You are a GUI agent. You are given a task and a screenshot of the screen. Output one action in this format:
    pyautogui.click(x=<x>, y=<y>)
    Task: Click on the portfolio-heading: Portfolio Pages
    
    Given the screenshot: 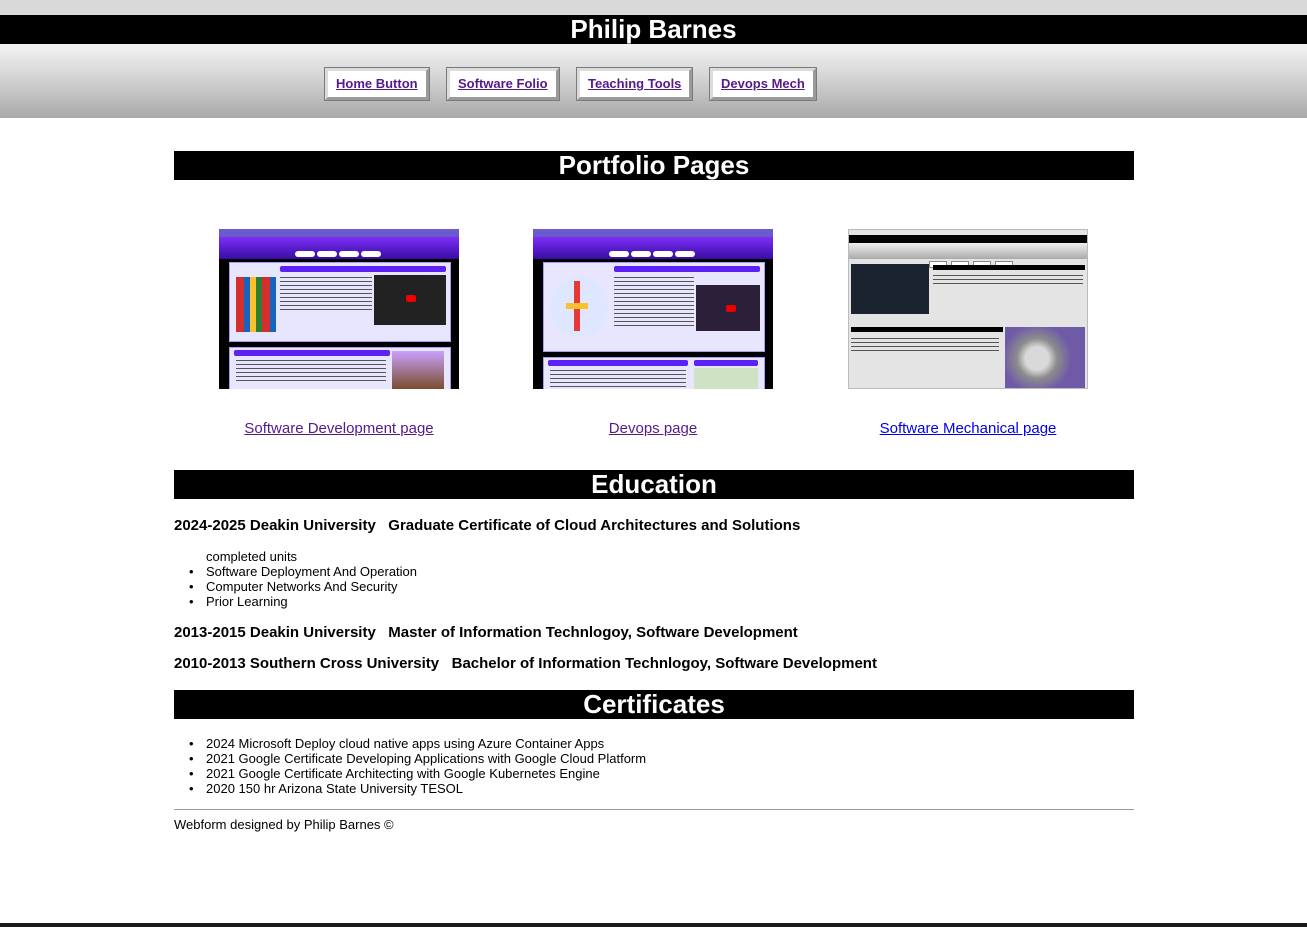 What is the action you would take?
    pyautogui.click(x=654, y=165)
    